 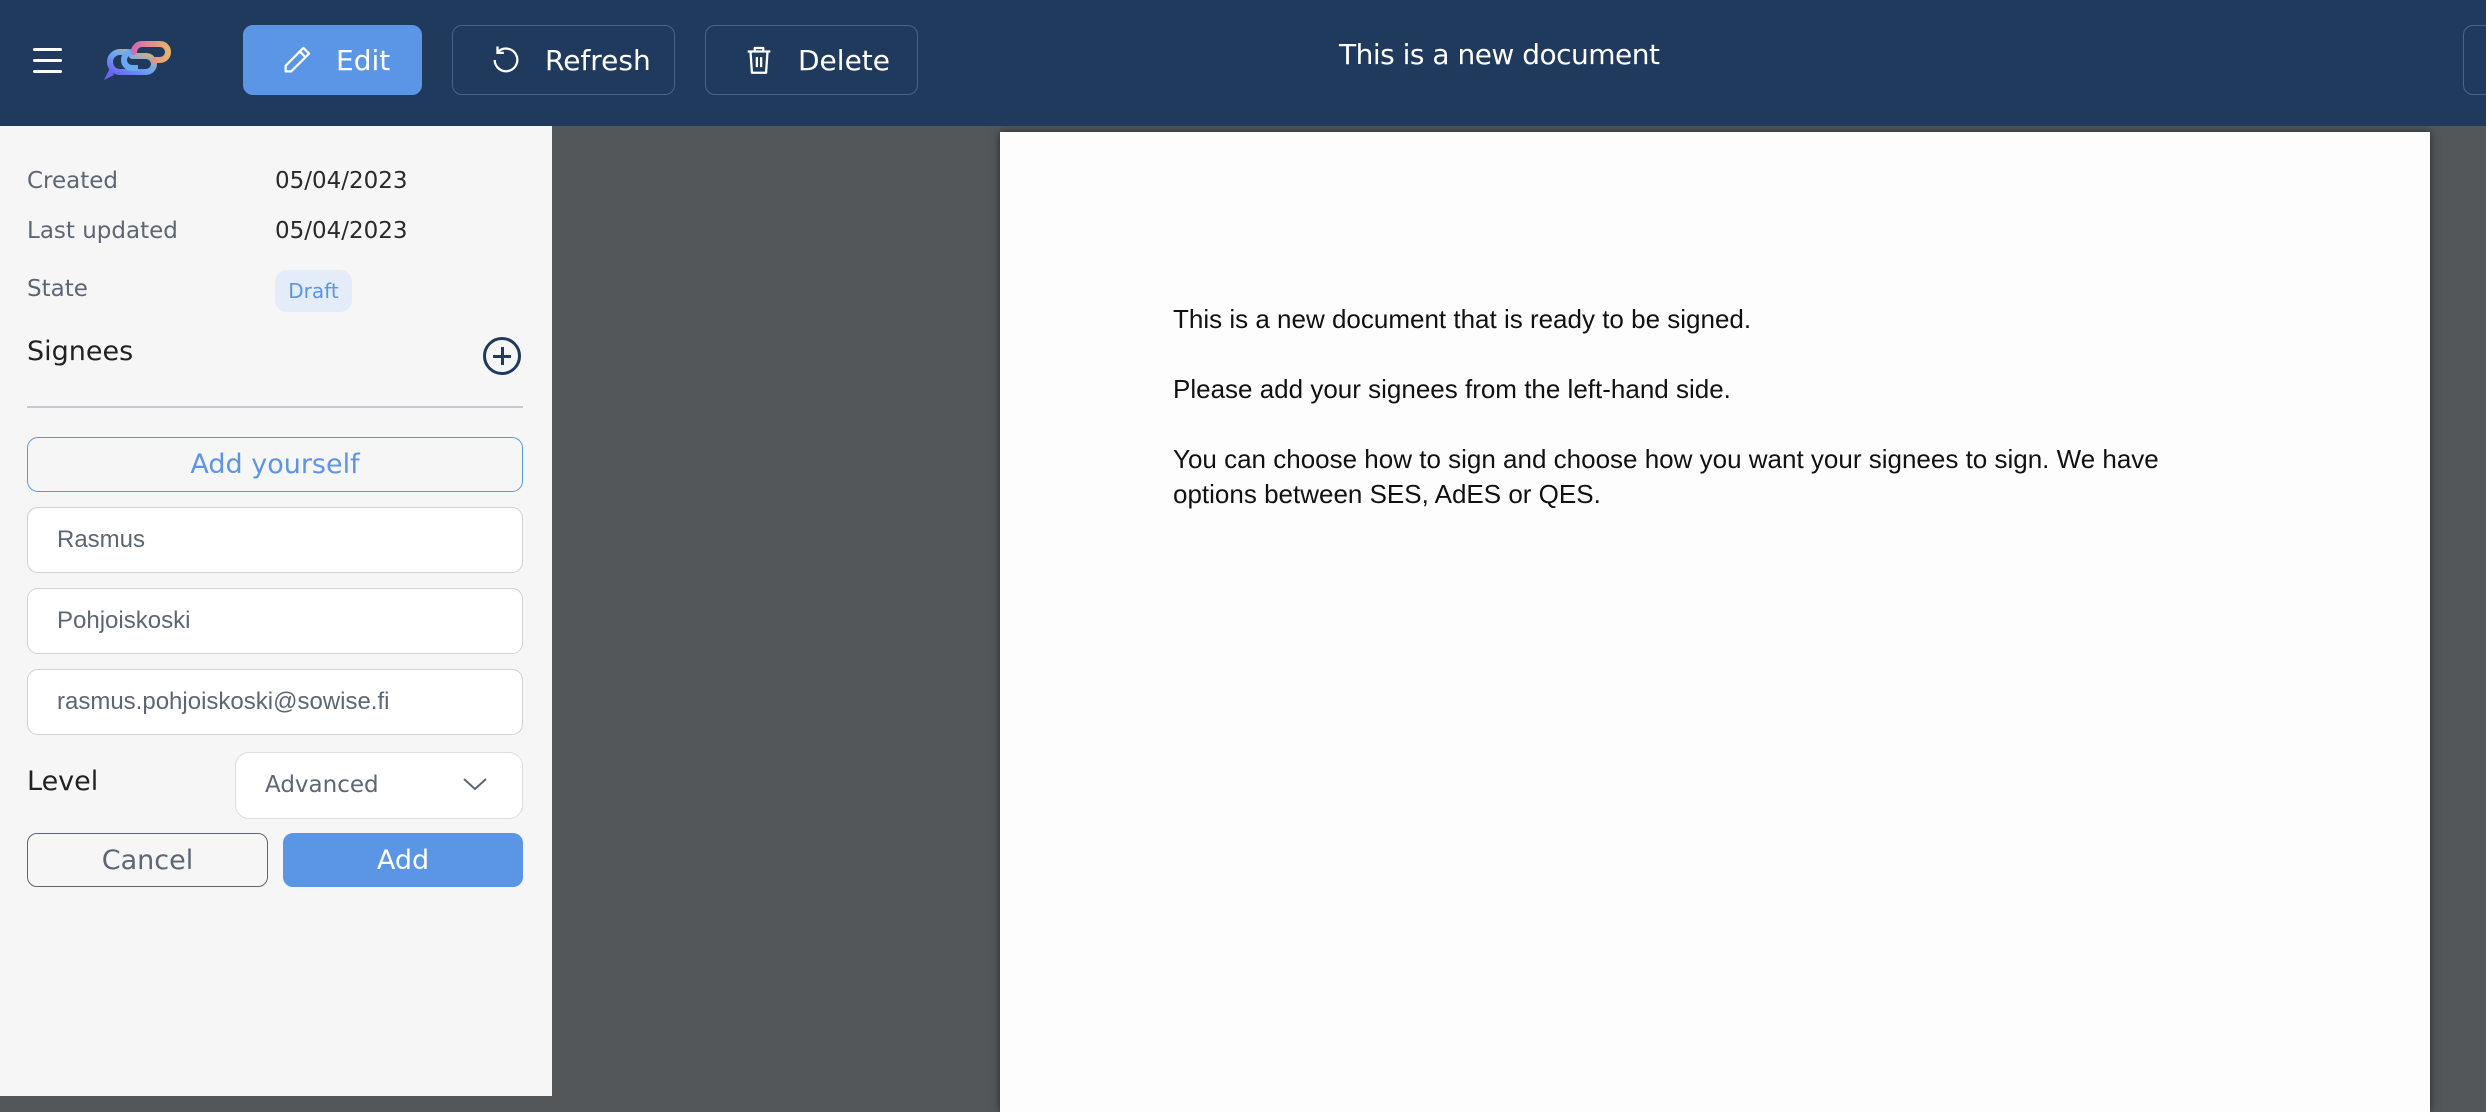 What do you see at coordinates (57, 289) in the screenshot?
I see `state-label: State` at bounding box center [57, 289].